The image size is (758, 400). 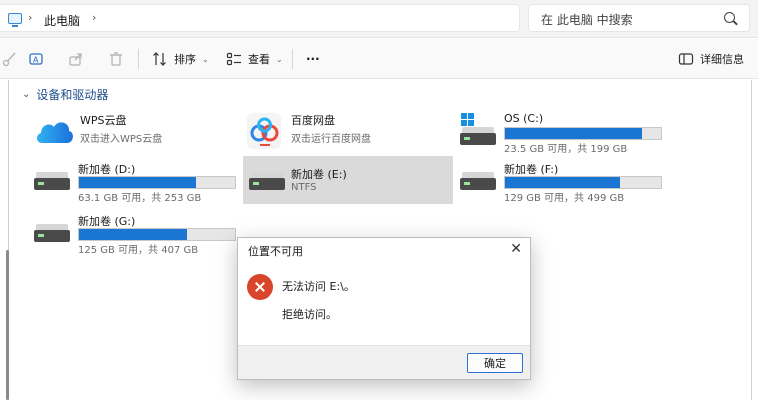 I want to click on drive-tile-c: OS (C:) 23.5 GB 可用，共 199 GB, so click(x=564, y=131).